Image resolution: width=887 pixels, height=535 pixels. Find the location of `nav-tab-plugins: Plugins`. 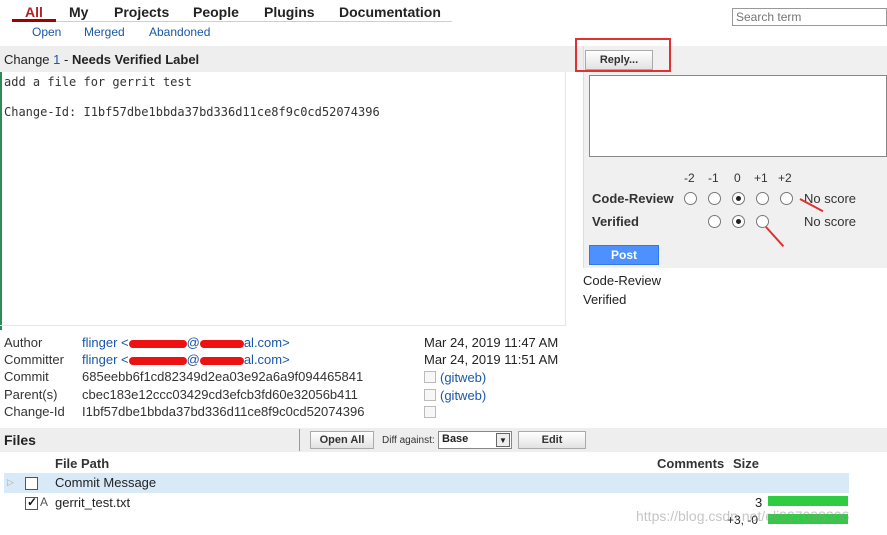

nav-tab-plugins: Plugins is located at coordinates (289, 12).